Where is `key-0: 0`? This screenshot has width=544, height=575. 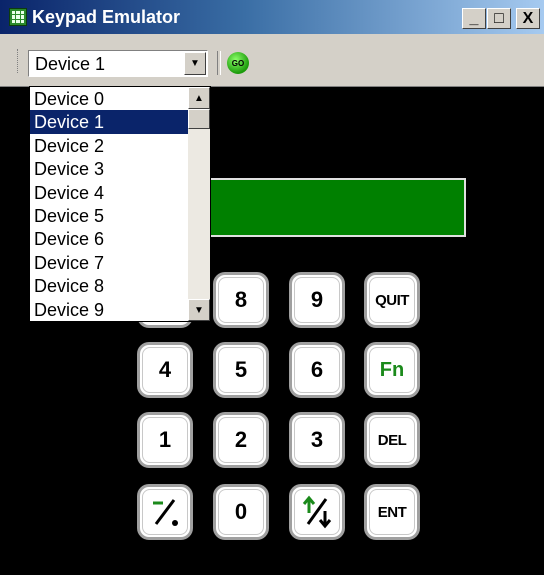
key-0: 0 is located at coordinates (241, 512).